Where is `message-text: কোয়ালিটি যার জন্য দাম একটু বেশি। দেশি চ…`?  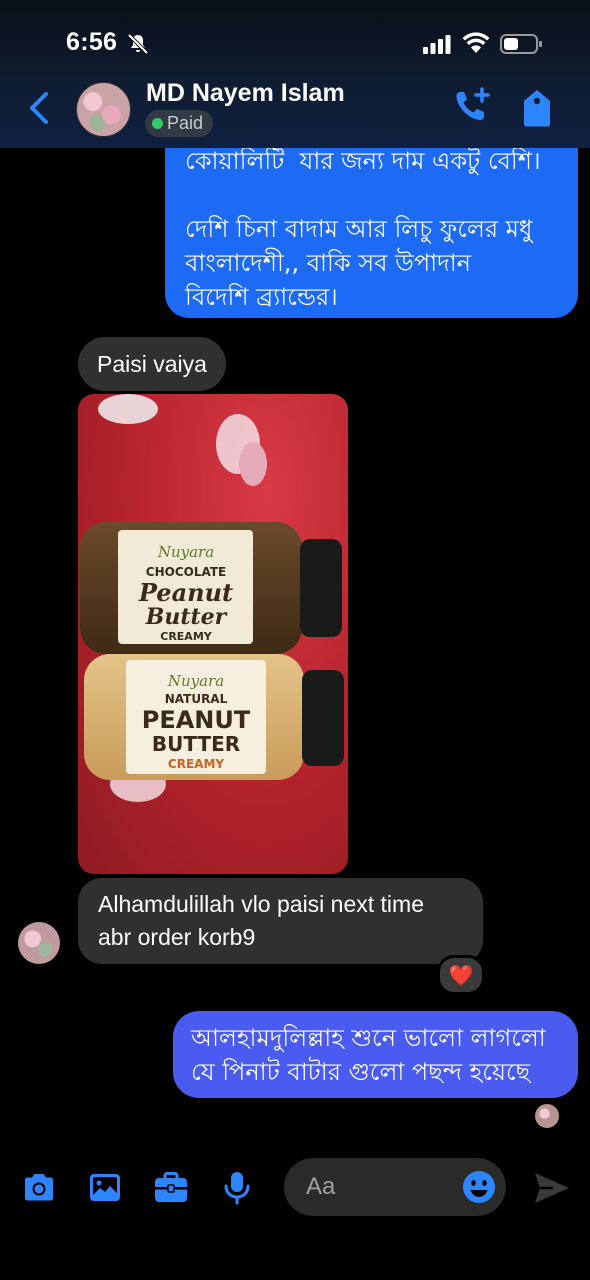
message-text: কোয়ালিটি যার জন্য দাম একটু বেশি। দেশি চ… is located at coordinates (363, 229).